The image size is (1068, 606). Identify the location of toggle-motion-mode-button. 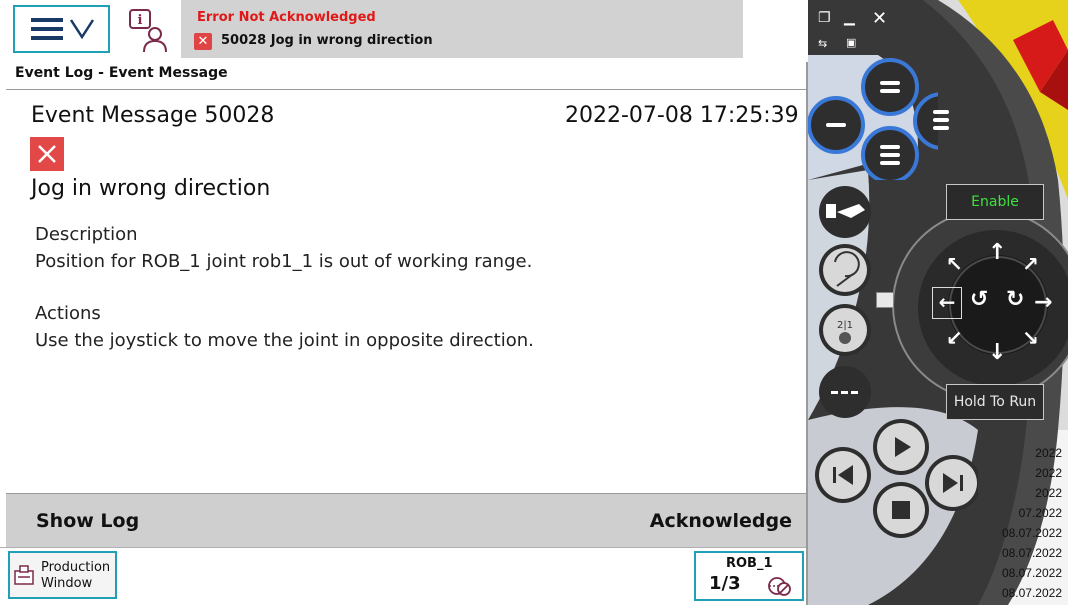
(845, 270).